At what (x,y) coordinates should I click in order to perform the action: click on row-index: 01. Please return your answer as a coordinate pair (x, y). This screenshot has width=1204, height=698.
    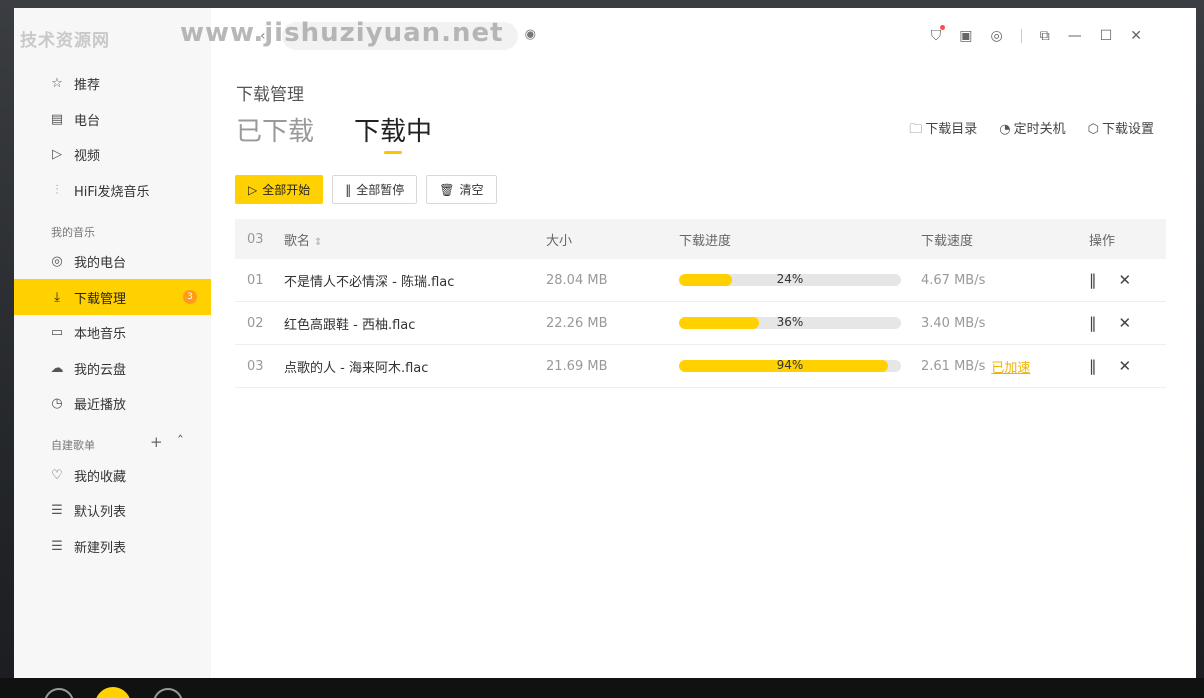
    Looking at the image, I should click on (255, 280).